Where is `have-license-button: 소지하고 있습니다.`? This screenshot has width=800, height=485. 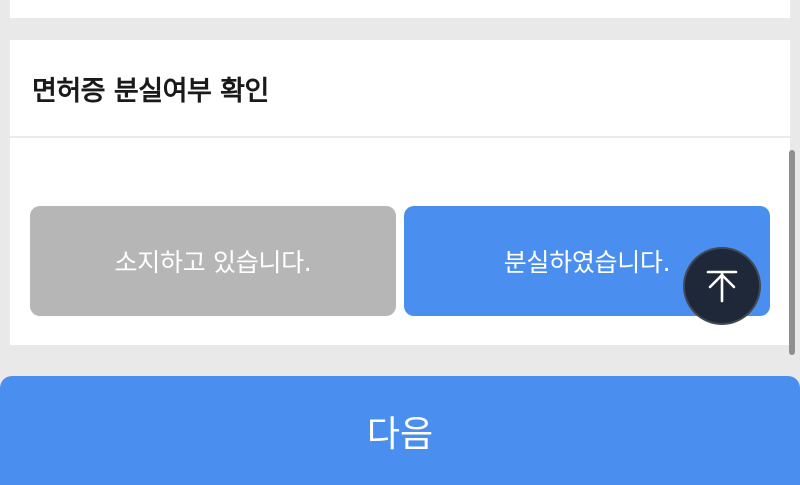
have-license-button: 소지하고 있습니다. is located at coordinates (213, 261).